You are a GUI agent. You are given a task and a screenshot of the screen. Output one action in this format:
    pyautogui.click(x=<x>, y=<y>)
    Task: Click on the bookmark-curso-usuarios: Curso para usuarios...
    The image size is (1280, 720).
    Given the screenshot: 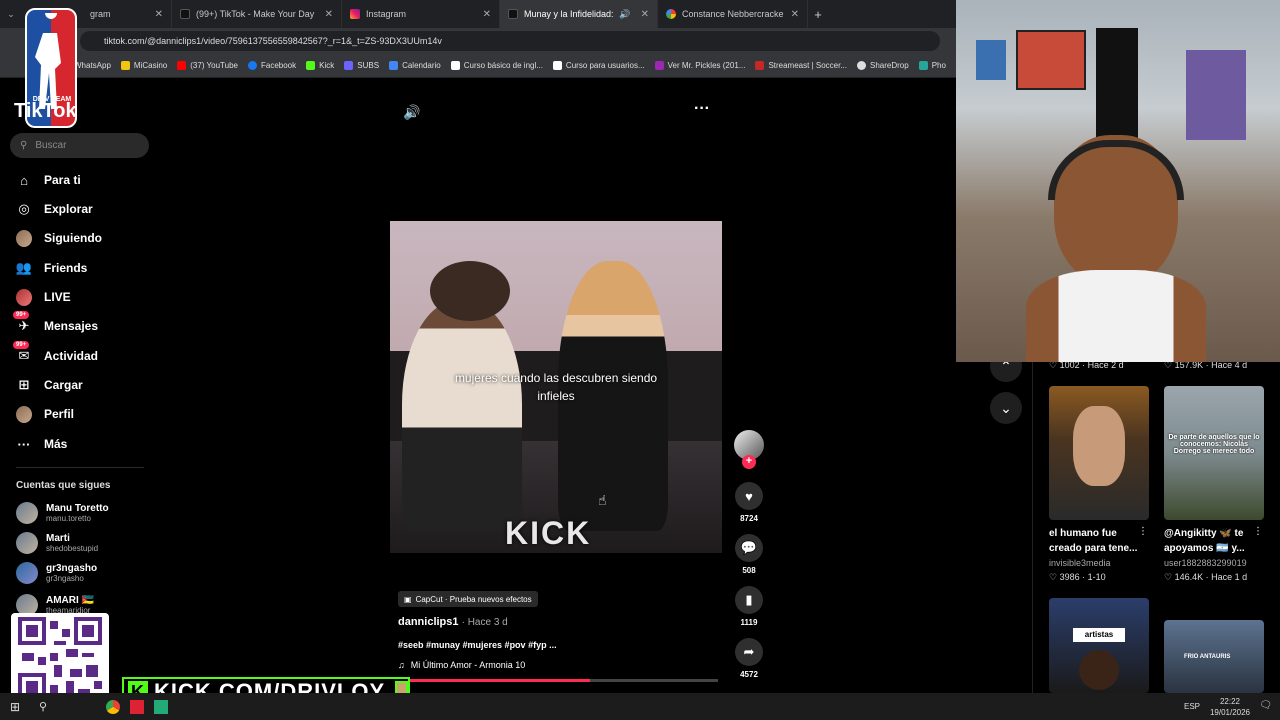 What is the action you would take?
    pyautogui.click(x=598, y=65)
    